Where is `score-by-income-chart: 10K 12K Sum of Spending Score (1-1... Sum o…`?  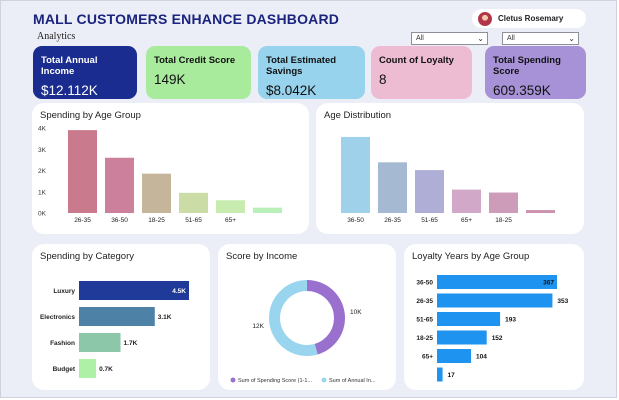
score-by-income-chart: 10K 12K Sum of Spending Score (1-1... Sum o… is located at coordinates (303, 332).